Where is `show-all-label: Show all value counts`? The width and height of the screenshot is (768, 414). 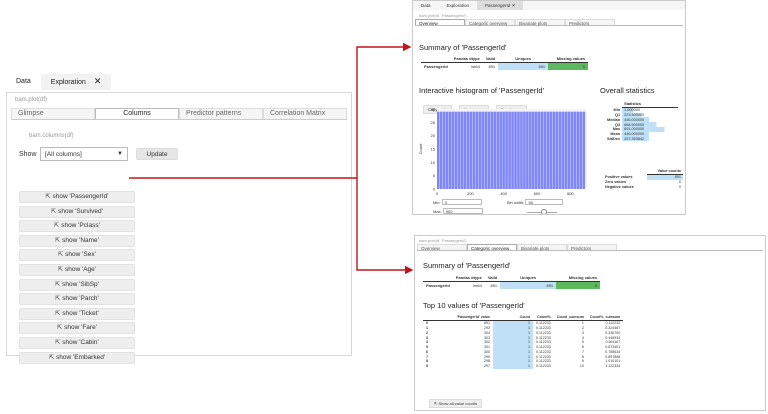
show-all-label: Show all value counts is located at coordinates (458, 403).